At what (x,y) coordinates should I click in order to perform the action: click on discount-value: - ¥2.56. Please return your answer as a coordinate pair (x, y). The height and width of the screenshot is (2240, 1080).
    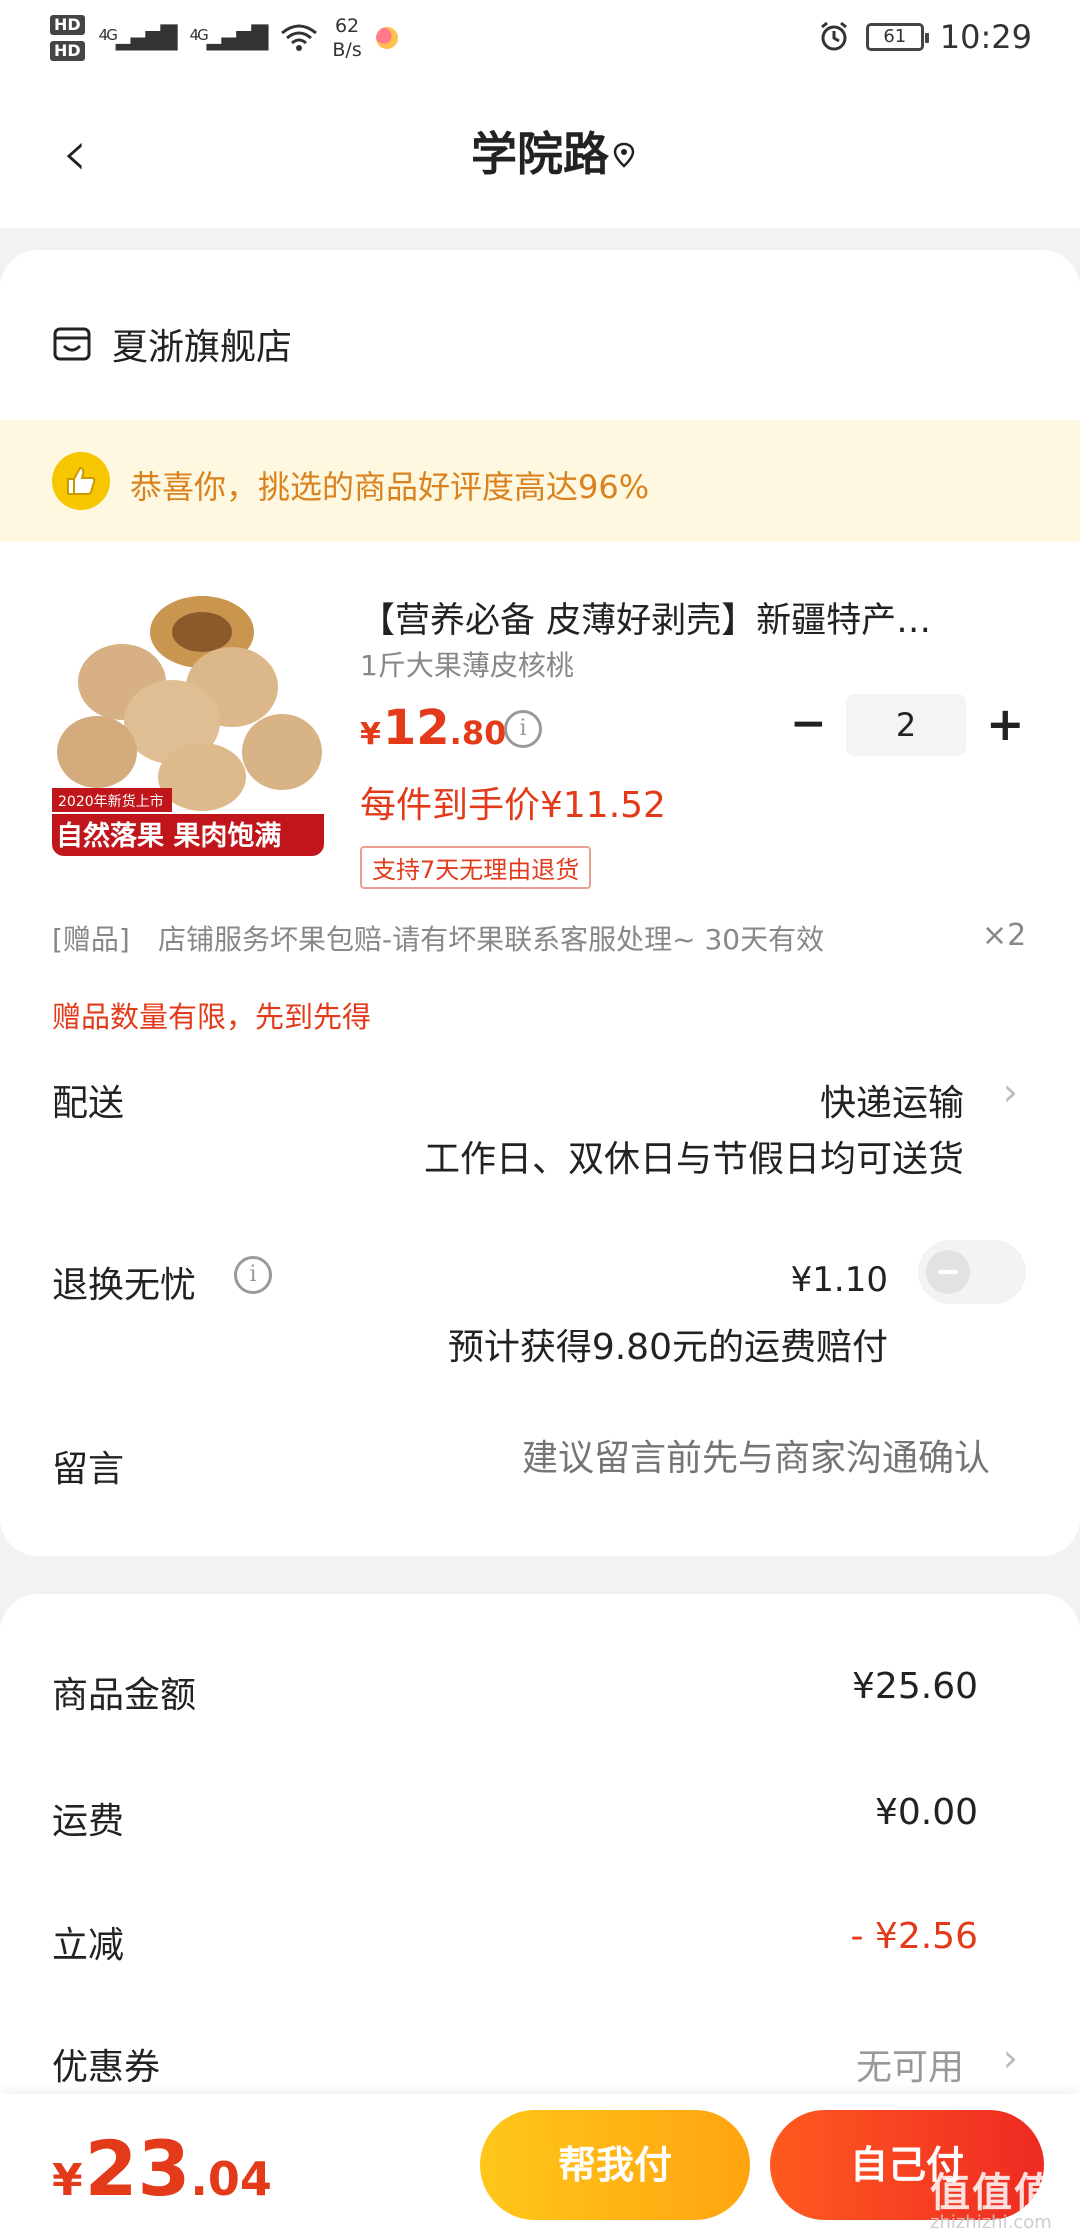
    Looking at the image, I should click on (914, 1936).